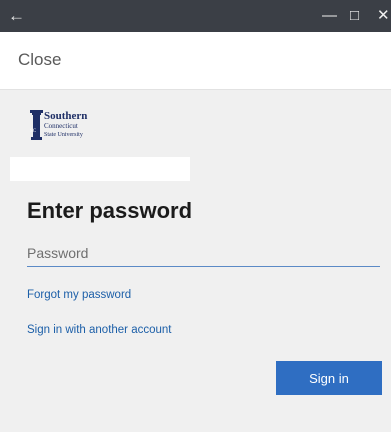 The height and width of the screenshot is (432, 391). What do you see at coordinates (354, 16) in the screenshot?
I see `maximize-icon: □` at bounding box center [354, 16].